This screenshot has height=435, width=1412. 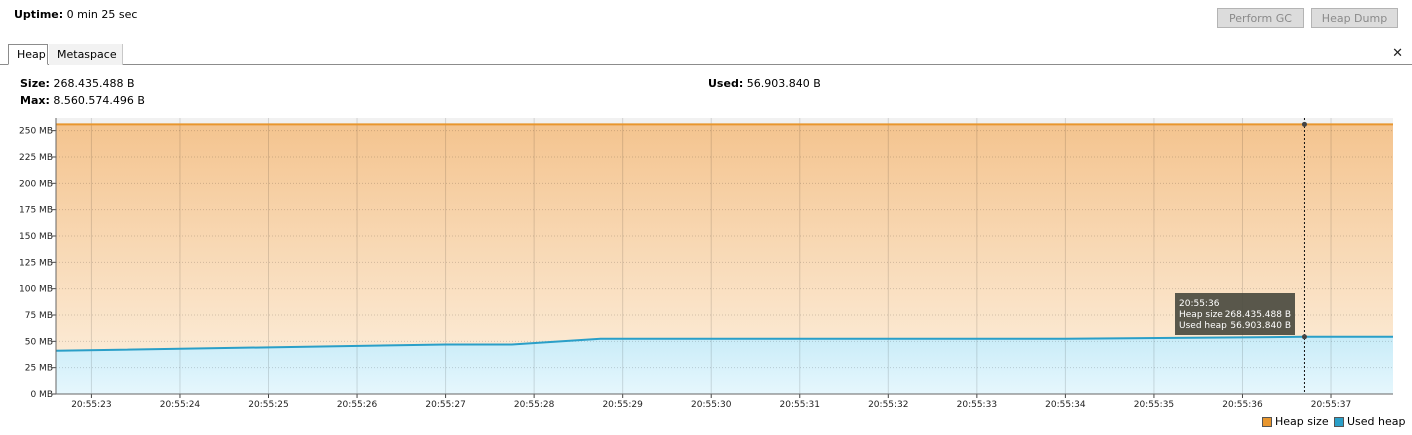 I want to click on x-tick-label: 20:55:36, so click(x=1242, y=405).